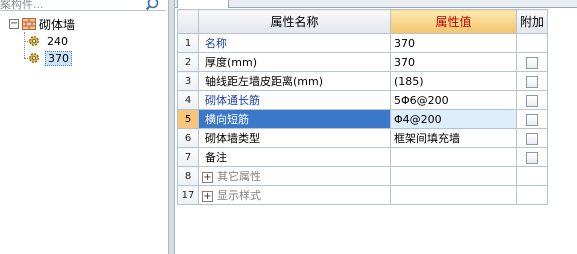 The image size is (577, 254). Describe the element at coordinates (532, 21) in the screenshot. I see `column-header-extra: 附加` at that location.